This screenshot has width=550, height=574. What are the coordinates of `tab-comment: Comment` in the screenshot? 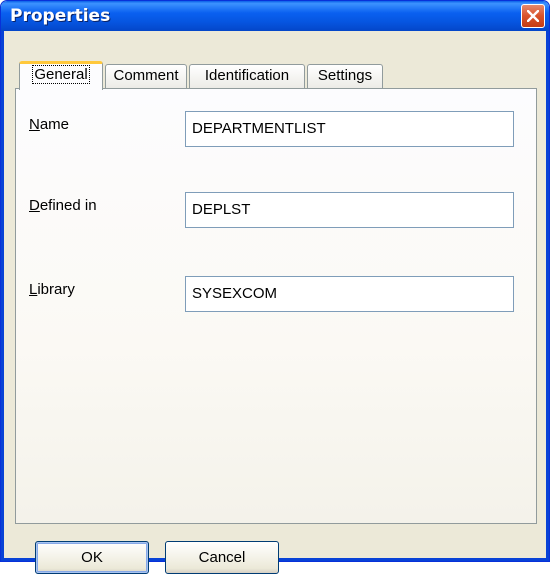 It's located at (146, 76).